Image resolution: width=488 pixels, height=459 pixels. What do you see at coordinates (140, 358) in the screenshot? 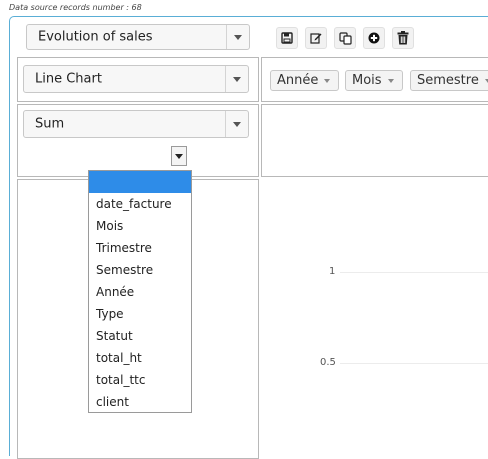
I see `dropdown-option: total_ht` at bounding box center [140, 358].